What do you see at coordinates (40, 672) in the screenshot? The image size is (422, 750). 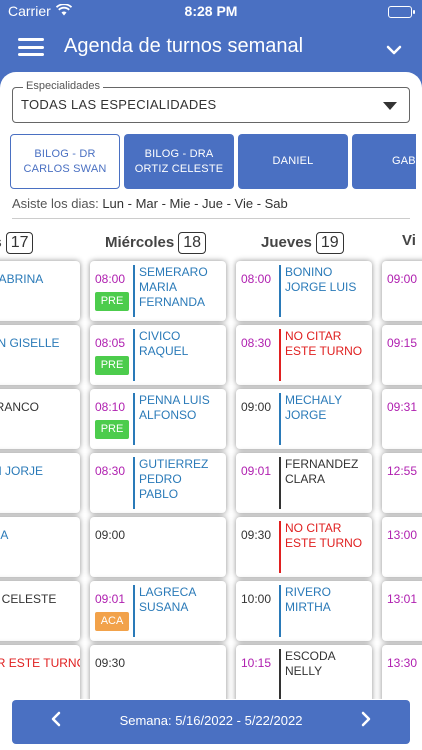 I see `appointment-slot: NO CITAR ESTE TURNO` at bounding box center [40, 672].